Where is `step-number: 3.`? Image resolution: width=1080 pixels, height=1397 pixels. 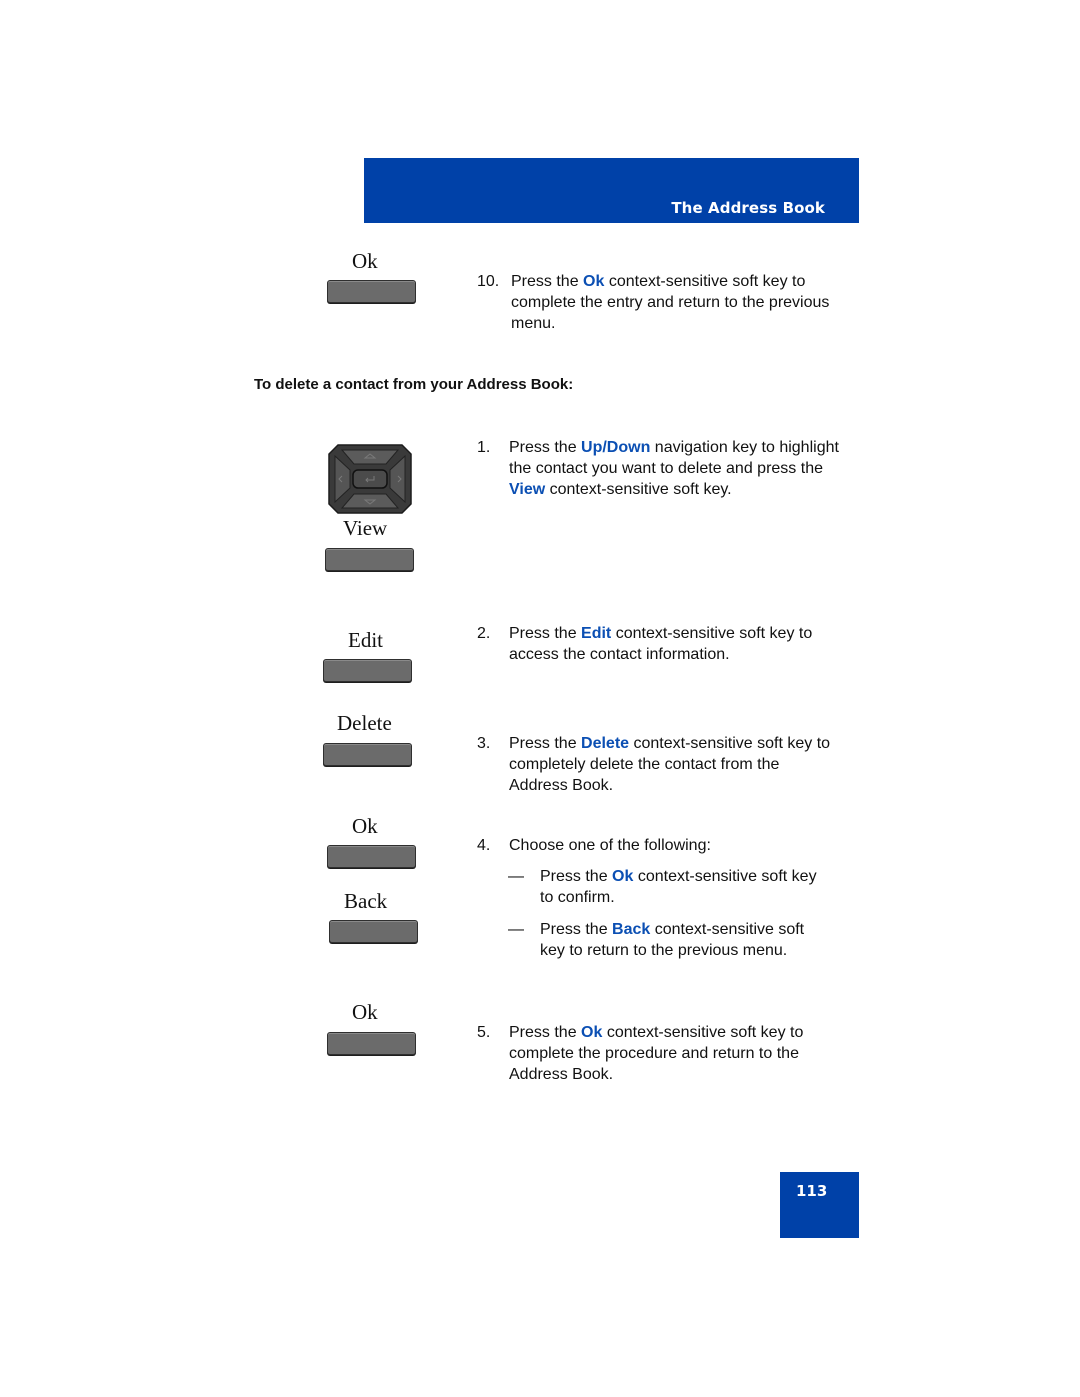 step-number: 3. is located at coordinates (484, 743).